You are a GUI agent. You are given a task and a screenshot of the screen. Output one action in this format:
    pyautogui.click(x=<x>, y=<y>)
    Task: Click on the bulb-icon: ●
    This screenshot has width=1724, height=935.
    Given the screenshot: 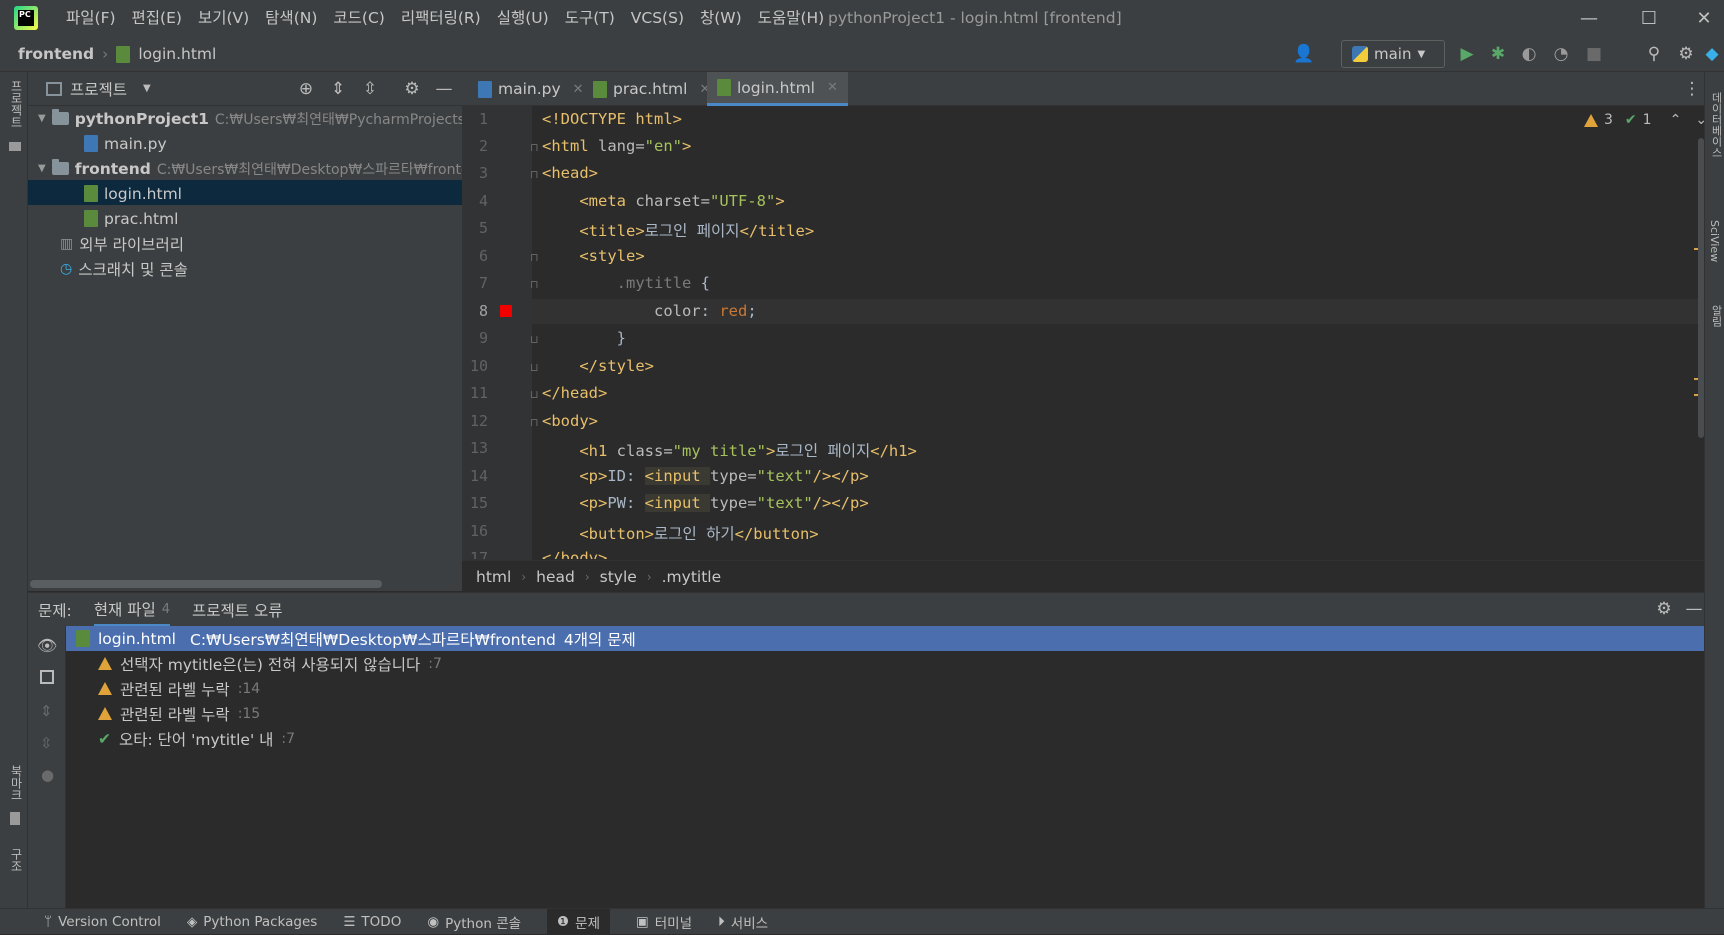 What is the action you would take?
    pyautogui.click(x=47, y=775)
    